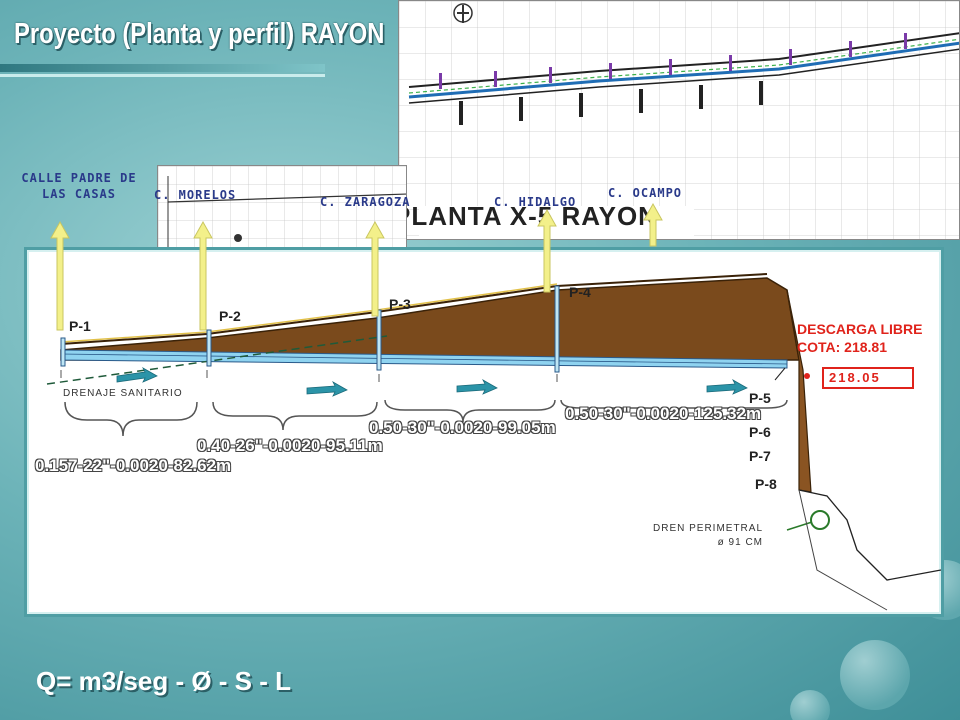 This screenshot has height=720, width=960. I want to click on perimeter-drain-line: DREN PERIMETRAL, so click(708, 528).